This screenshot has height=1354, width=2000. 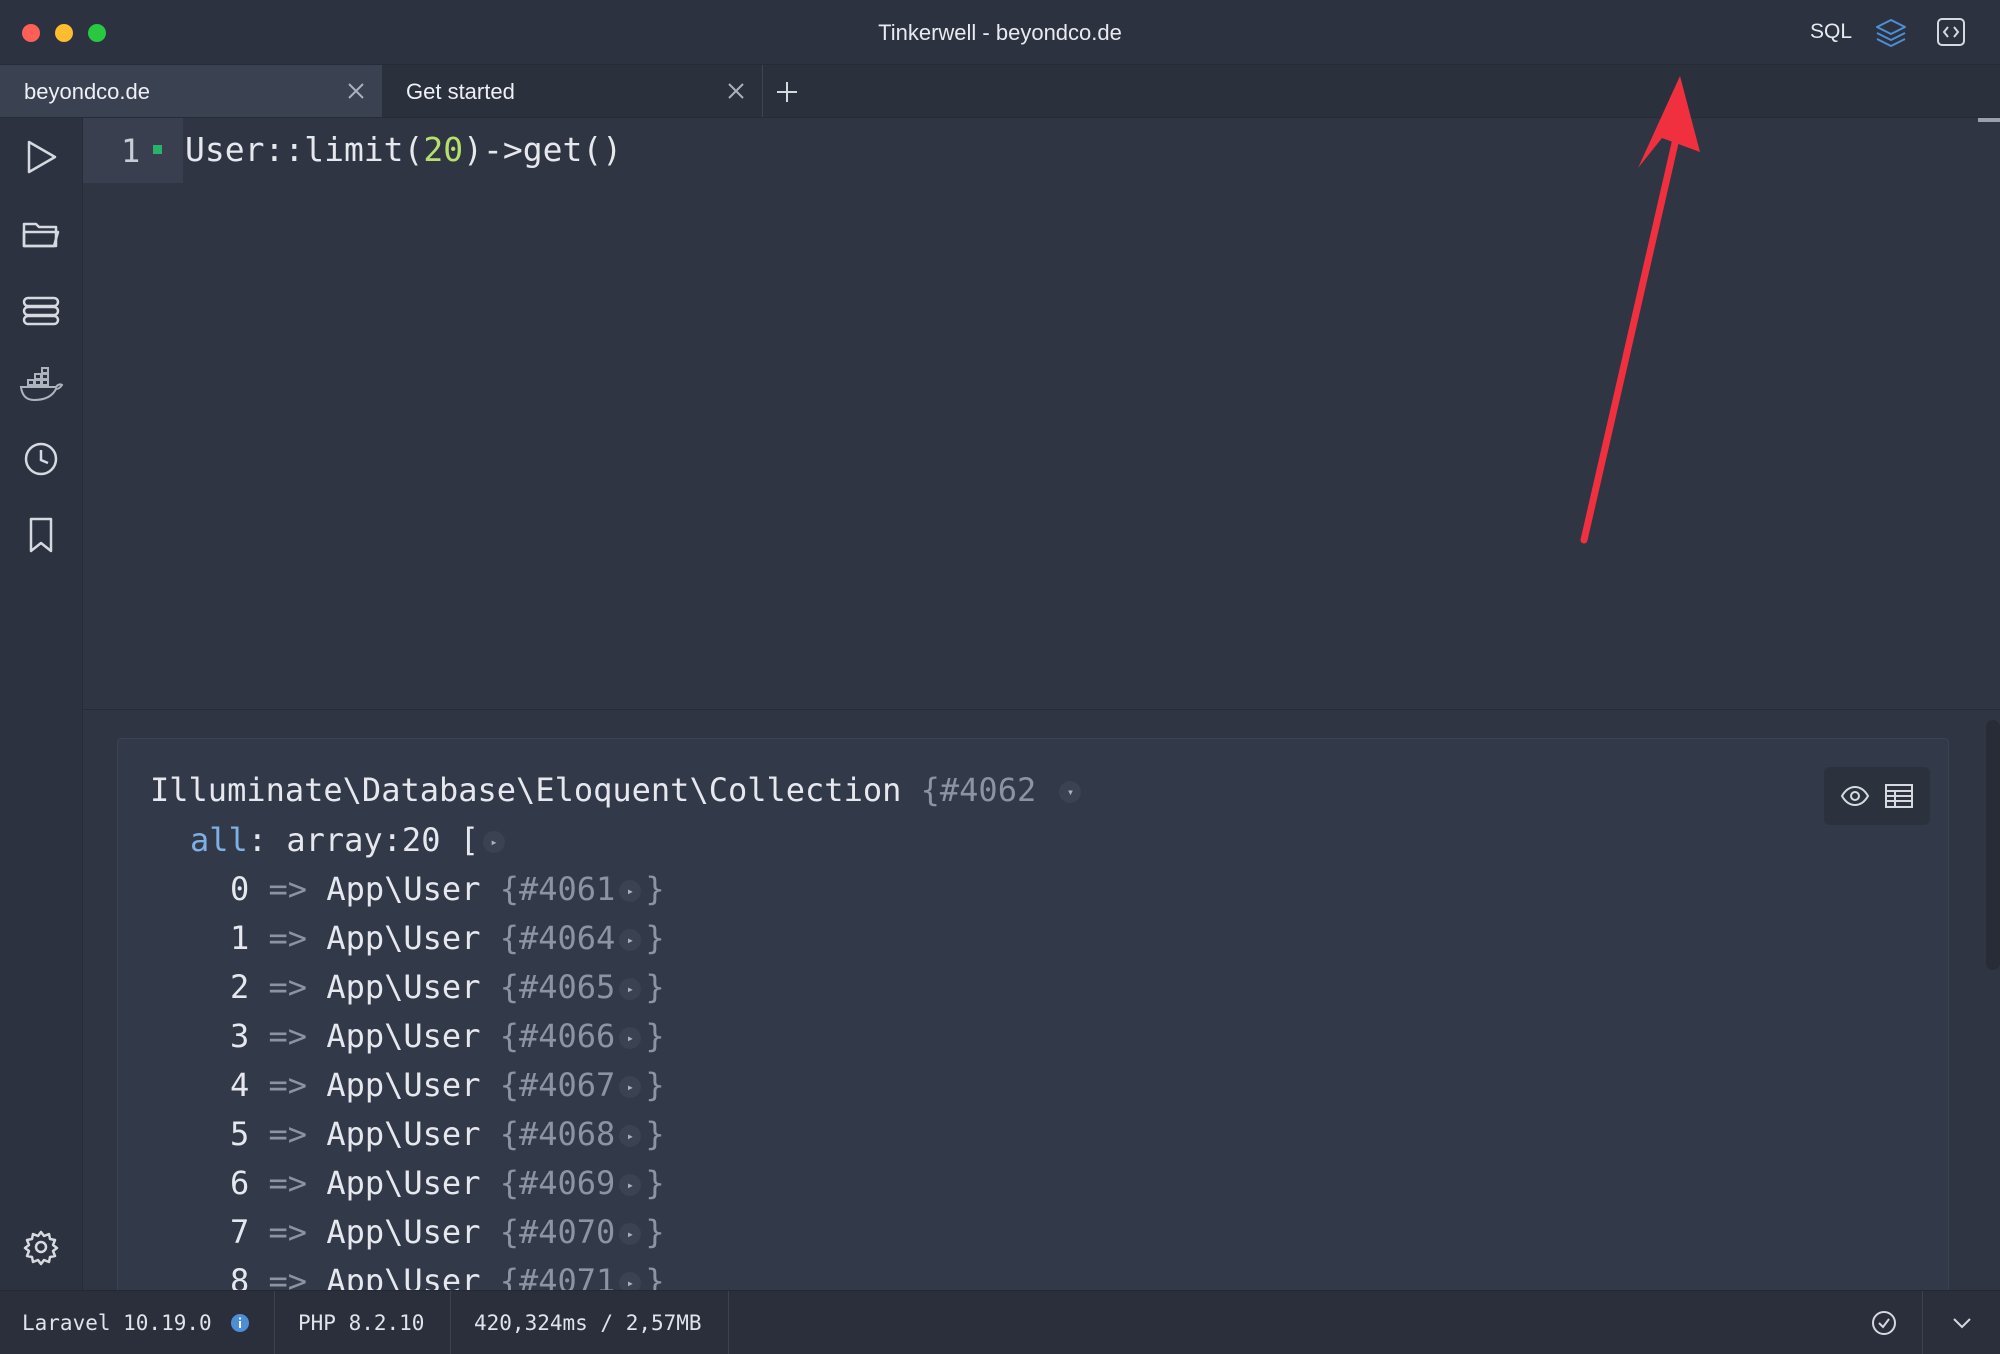 What do you see at coordinates (191, 91) in the screenshot?
I see `tab-beyondco: beyondco.de` at bounding box center [191, 91].